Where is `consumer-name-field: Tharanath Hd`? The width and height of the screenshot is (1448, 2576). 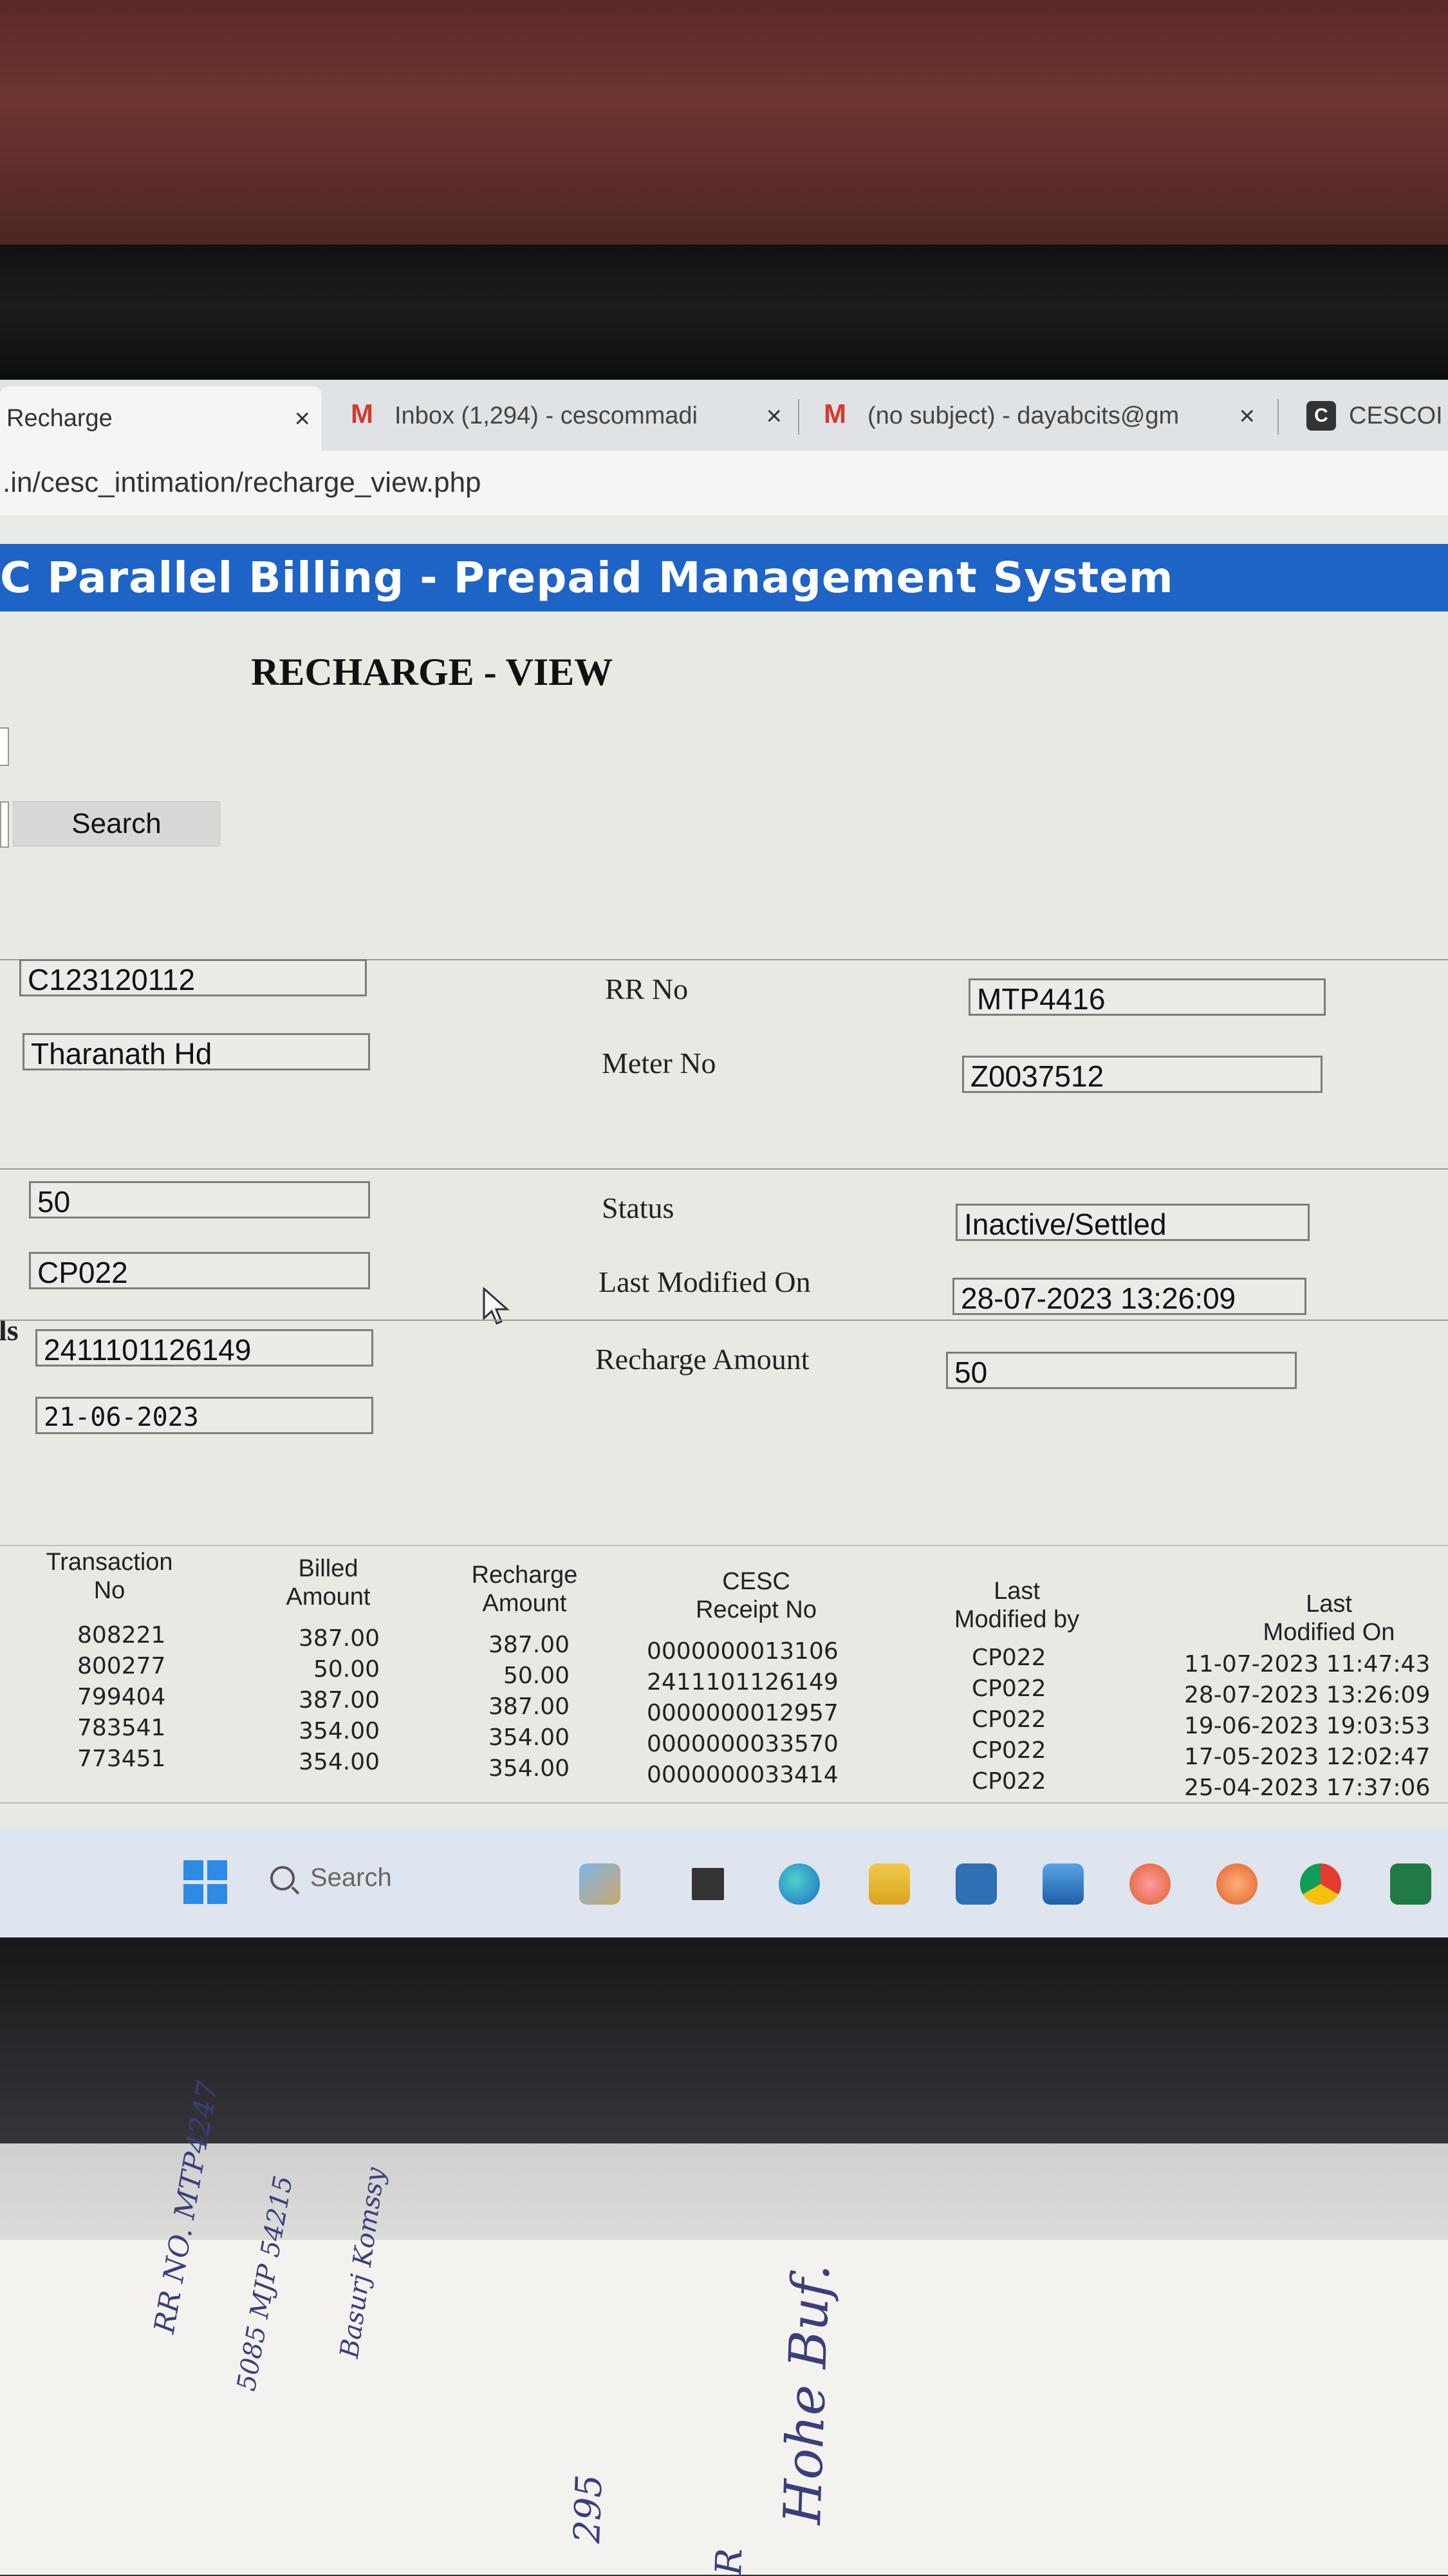
consumer-name-field: Tharanath Hd is located at coordinates (196, 1051).